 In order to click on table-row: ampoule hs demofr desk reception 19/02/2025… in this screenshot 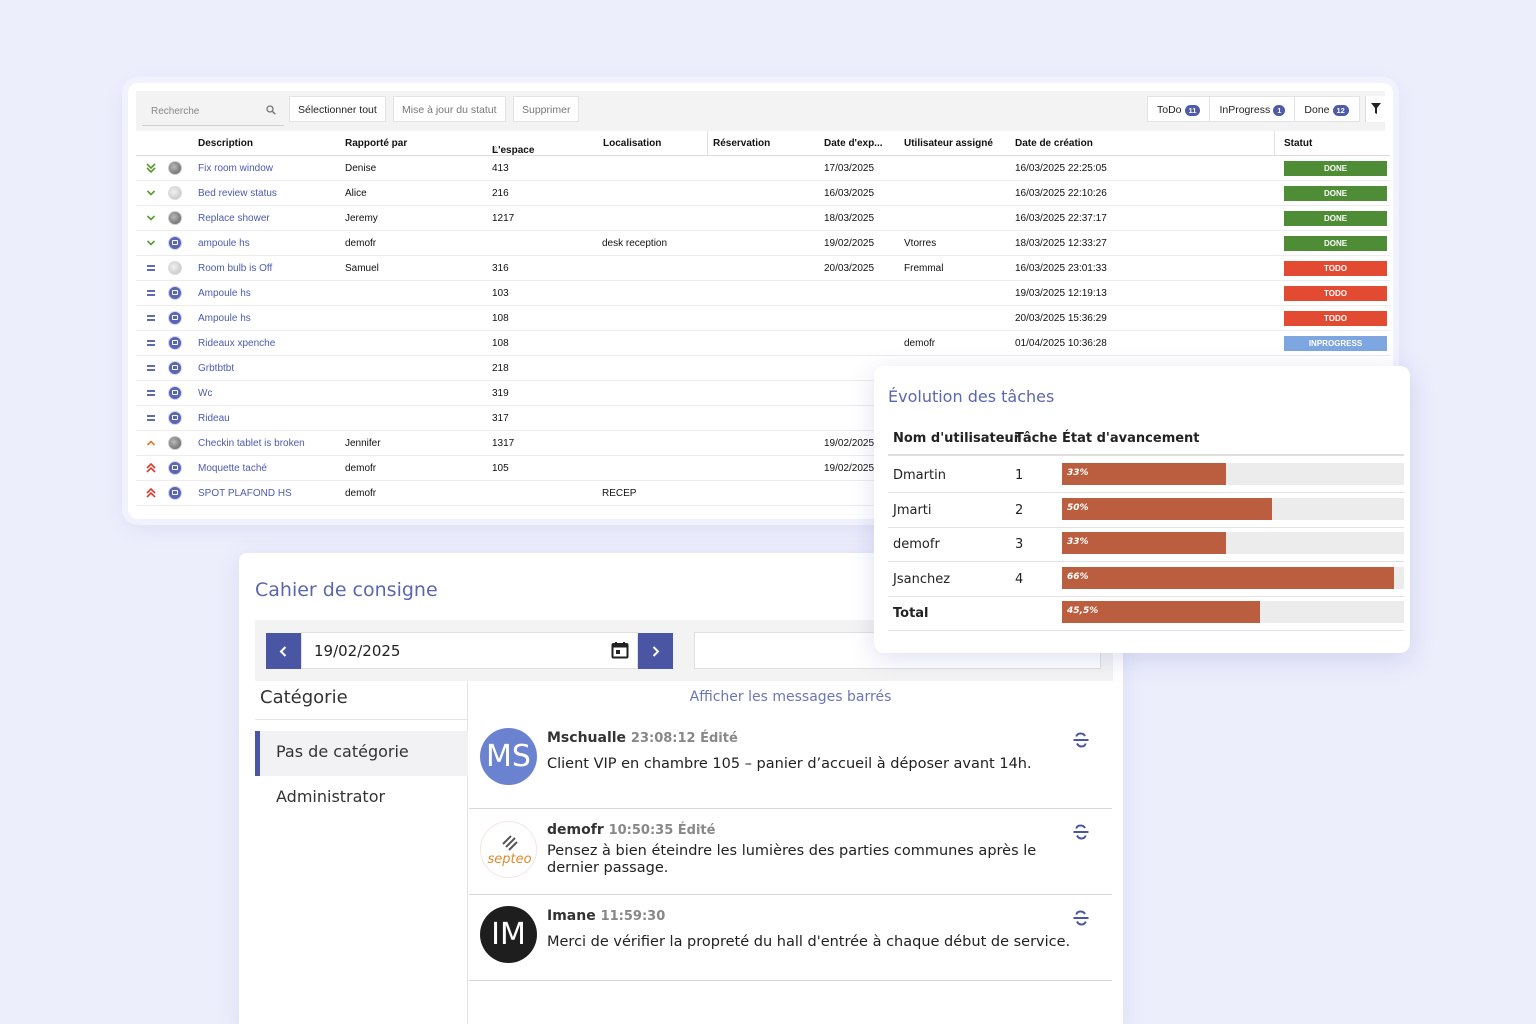, I will do `click(763, 243)`.